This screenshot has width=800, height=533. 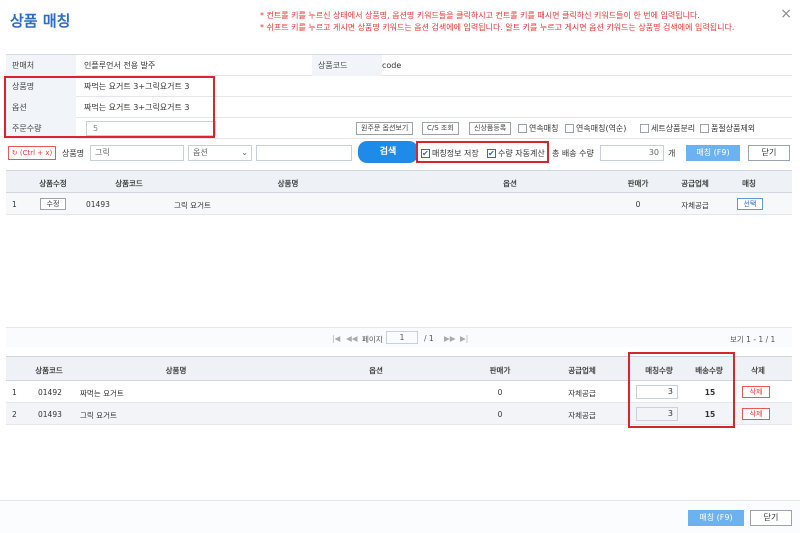 What do you see at coordinates (399, 107) in the screenshot?
I see `option-row: 옵션 짜먹는 요거트 3+그릭요거트 3` at bounding box center [399, 107].